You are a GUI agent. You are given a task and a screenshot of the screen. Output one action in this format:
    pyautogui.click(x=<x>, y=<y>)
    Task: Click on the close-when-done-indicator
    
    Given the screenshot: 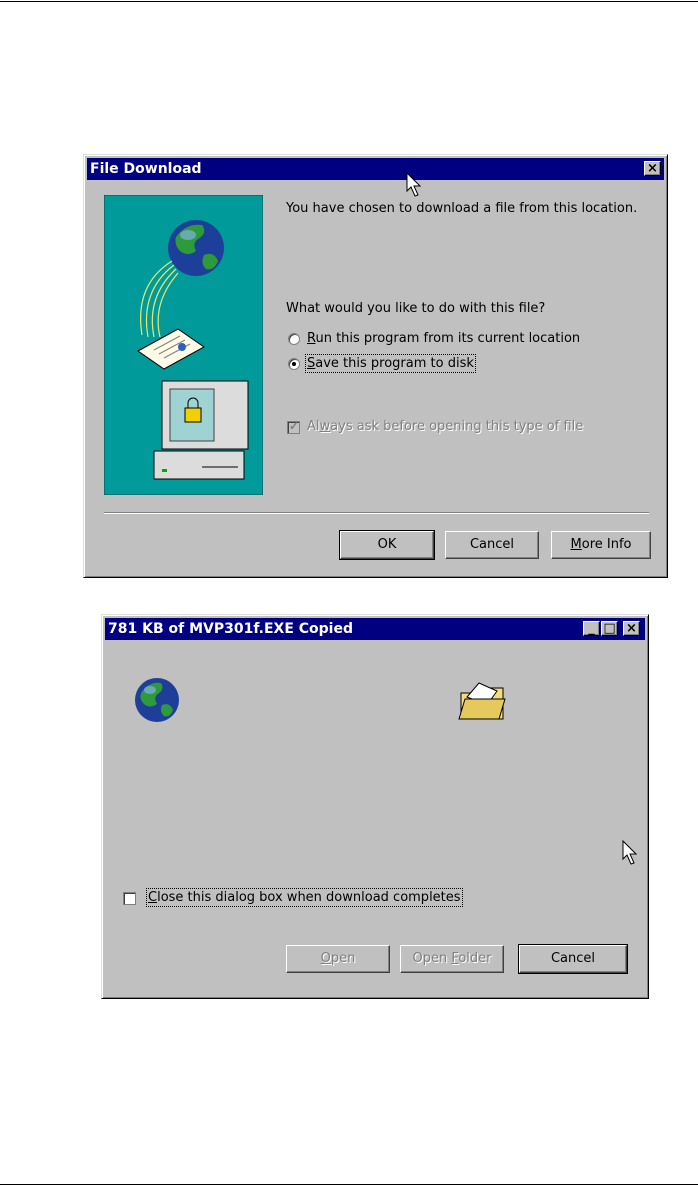 What is the action you would take?
    pyautogui.click(x=129, y=898)
    